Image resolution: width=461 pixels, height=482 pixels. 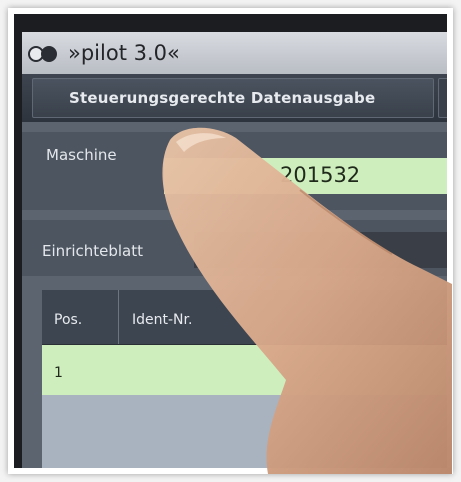 I want to click on tab-bar: Steuerungsgerechte Datenausgabe M, so click(x=234, y=98).